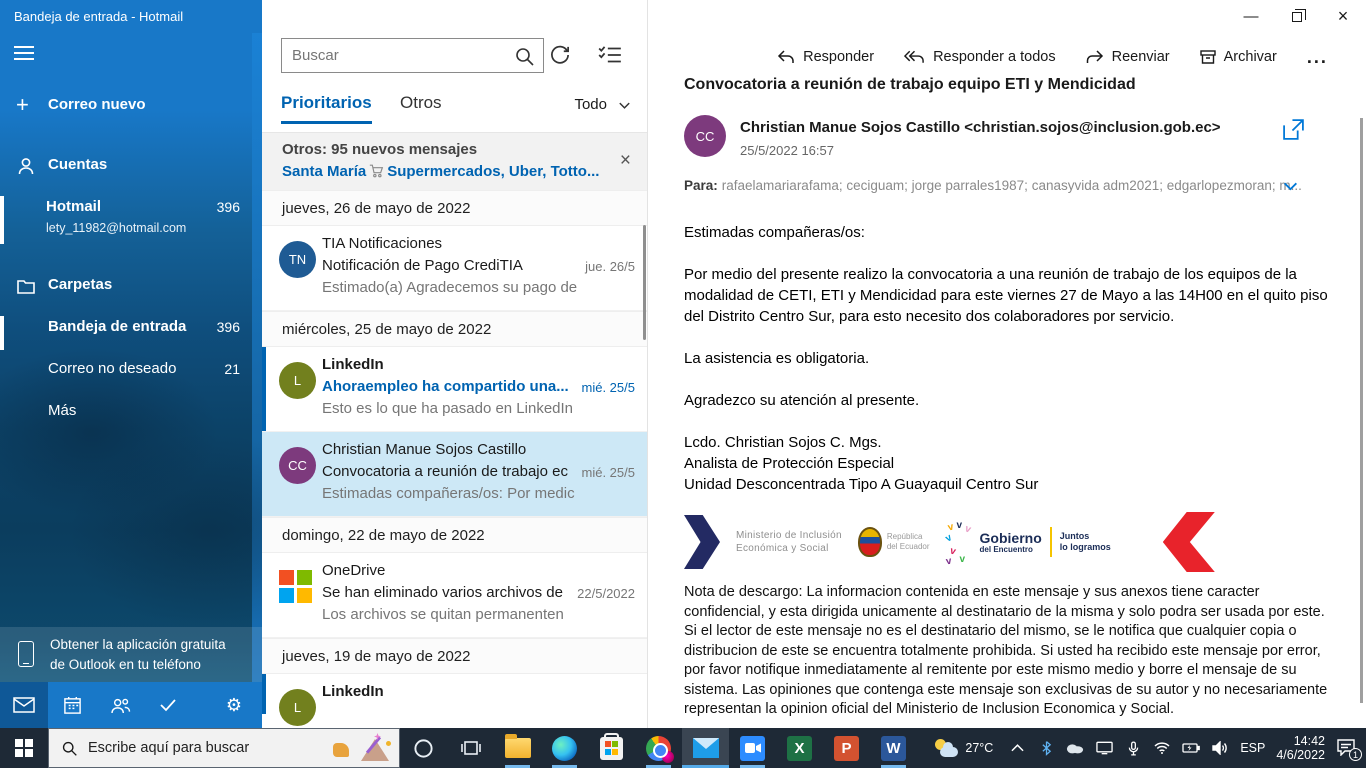  Describe the element at coordinates (131, 417) in the screenshot. I see `folder-more: Más` at that location.